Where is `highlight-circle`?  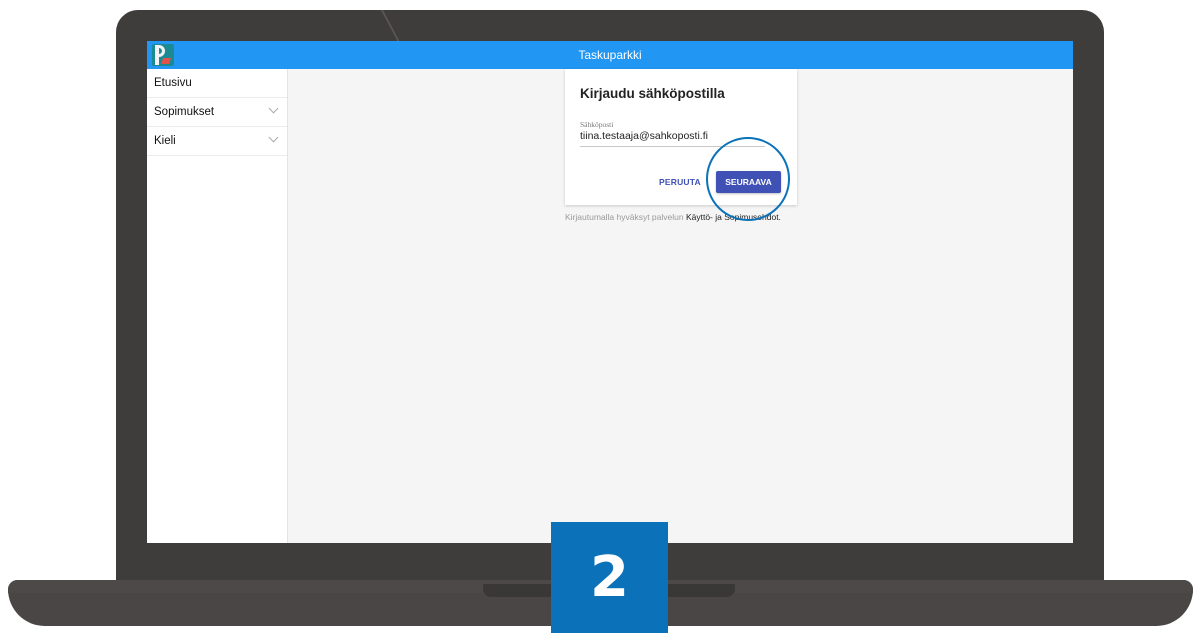 highlight-circle is located at coordinates (748, 179).